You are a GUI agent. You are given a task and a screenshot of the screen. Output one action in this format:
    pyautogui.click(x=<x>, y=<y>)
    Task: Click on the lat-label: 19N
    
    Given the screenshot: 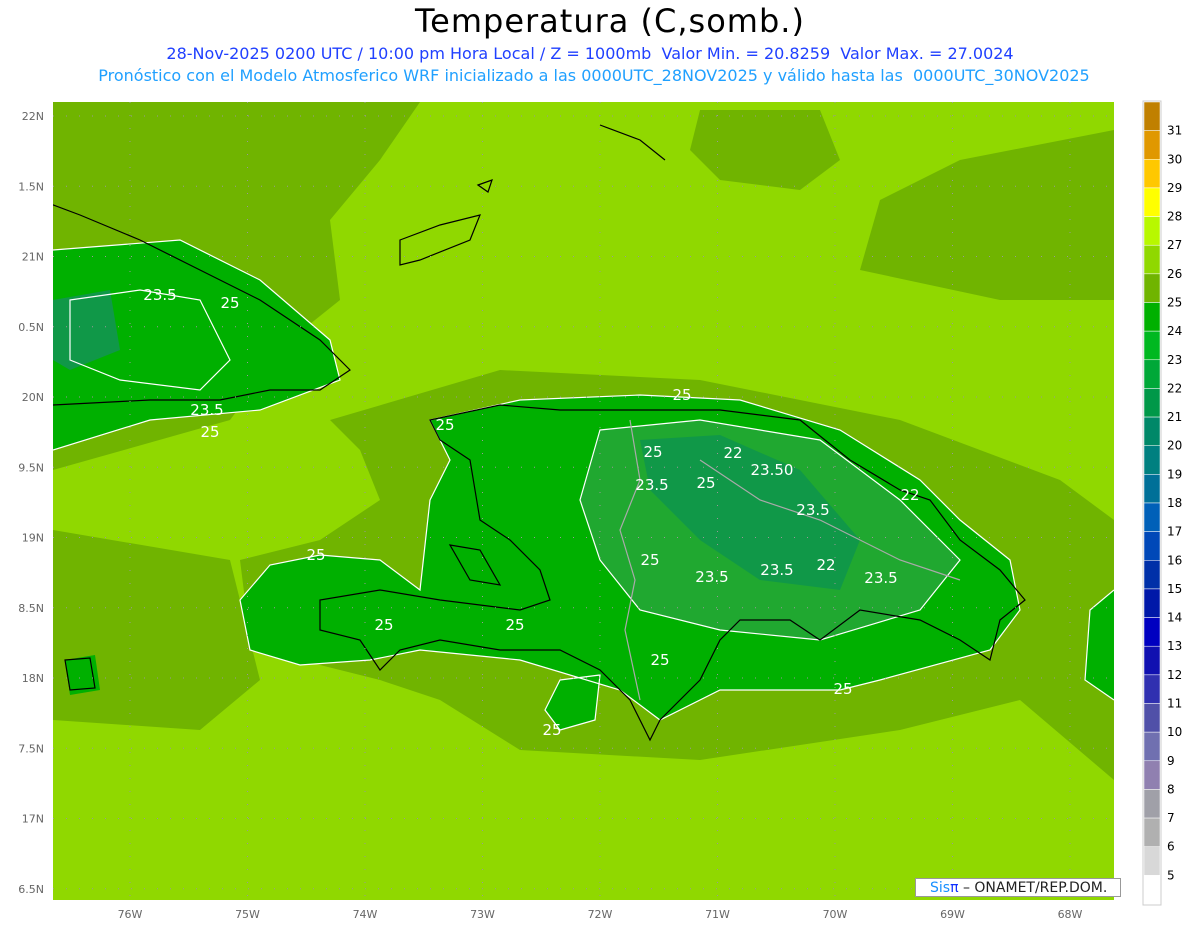 What is the action you would take?
    pyautogui.click(x=33, y=538)
    